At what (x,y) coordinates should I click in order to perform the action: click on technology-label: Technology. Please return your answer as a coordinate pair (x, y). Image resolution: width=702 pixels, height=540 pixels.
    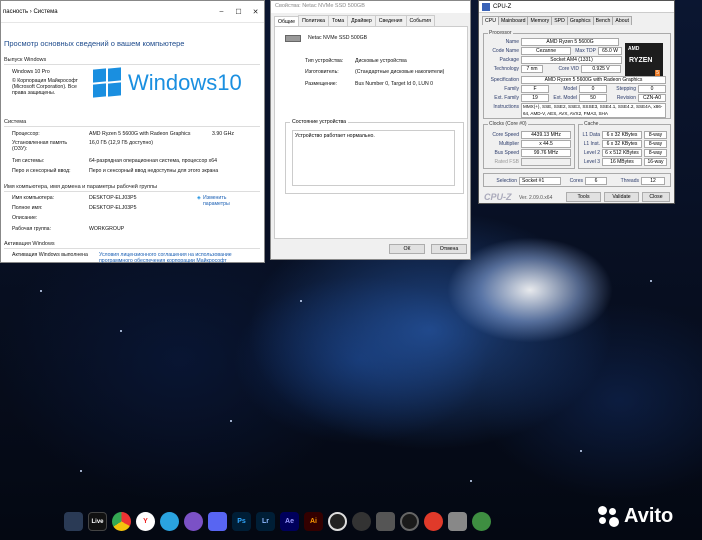
    Looking at the image, I should click on (506, 69).